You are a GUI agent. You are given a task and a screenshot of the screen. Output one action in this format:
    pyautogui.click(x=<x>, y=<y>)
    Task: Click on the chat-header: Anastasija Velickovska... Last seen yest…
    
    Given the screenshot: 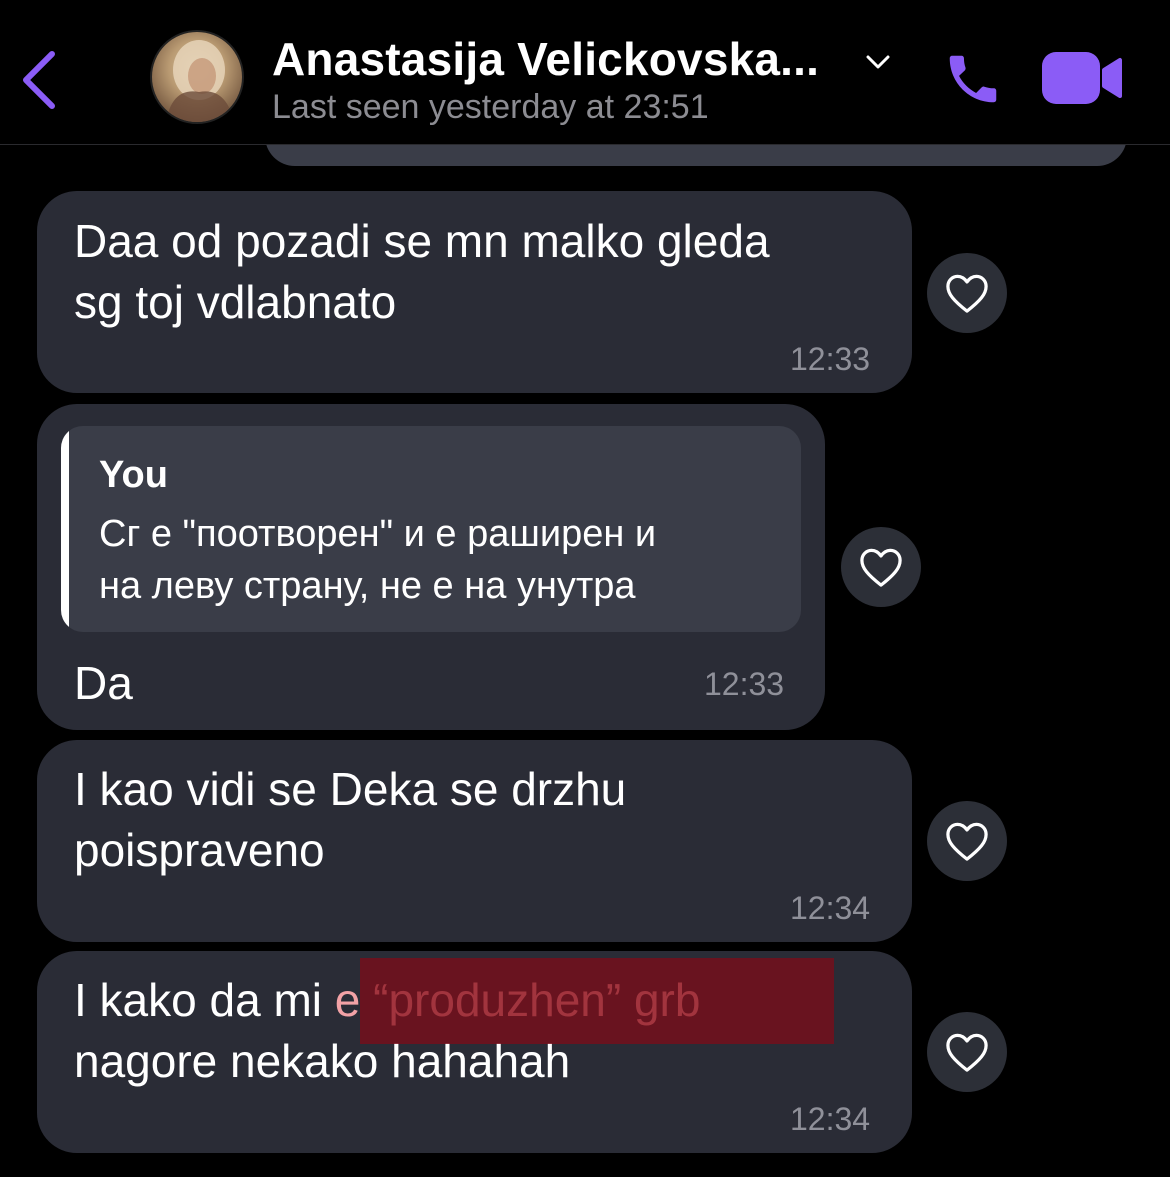 What is the action you would take?
    pyautogui.click(x=585, y=72)
    